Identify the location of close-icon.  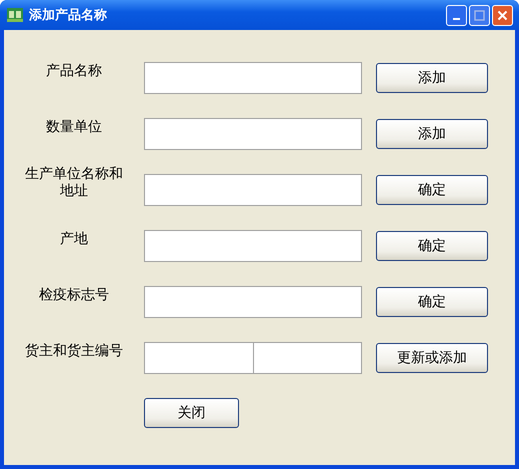
(502, 15).